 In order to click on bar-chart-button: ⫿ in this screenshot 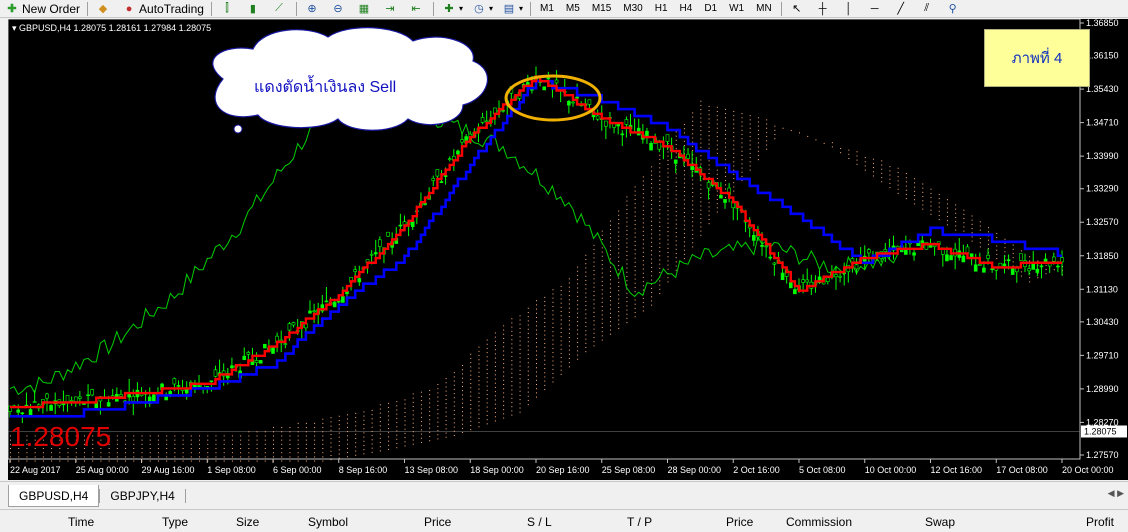, I will do `click(228, 9)`.